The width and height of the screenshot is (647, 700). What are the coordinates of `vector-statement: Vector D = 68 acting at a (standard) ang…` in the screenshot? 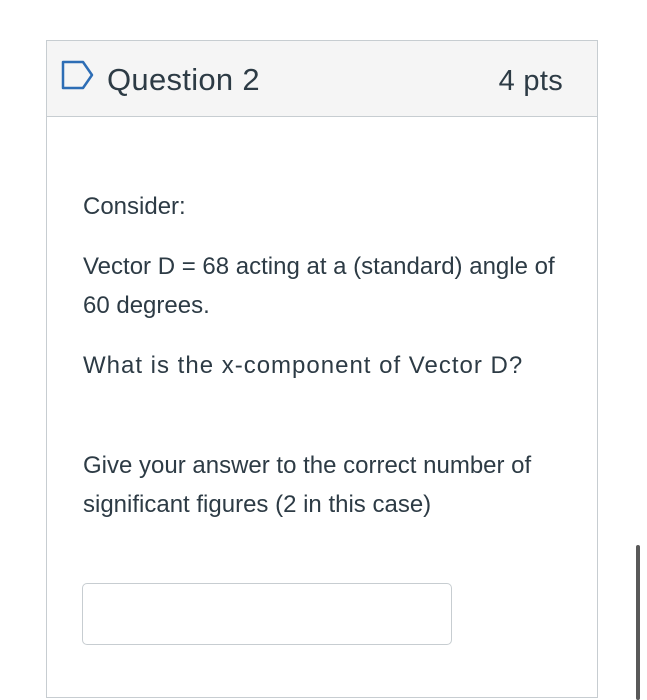 It's located at (319, 286).